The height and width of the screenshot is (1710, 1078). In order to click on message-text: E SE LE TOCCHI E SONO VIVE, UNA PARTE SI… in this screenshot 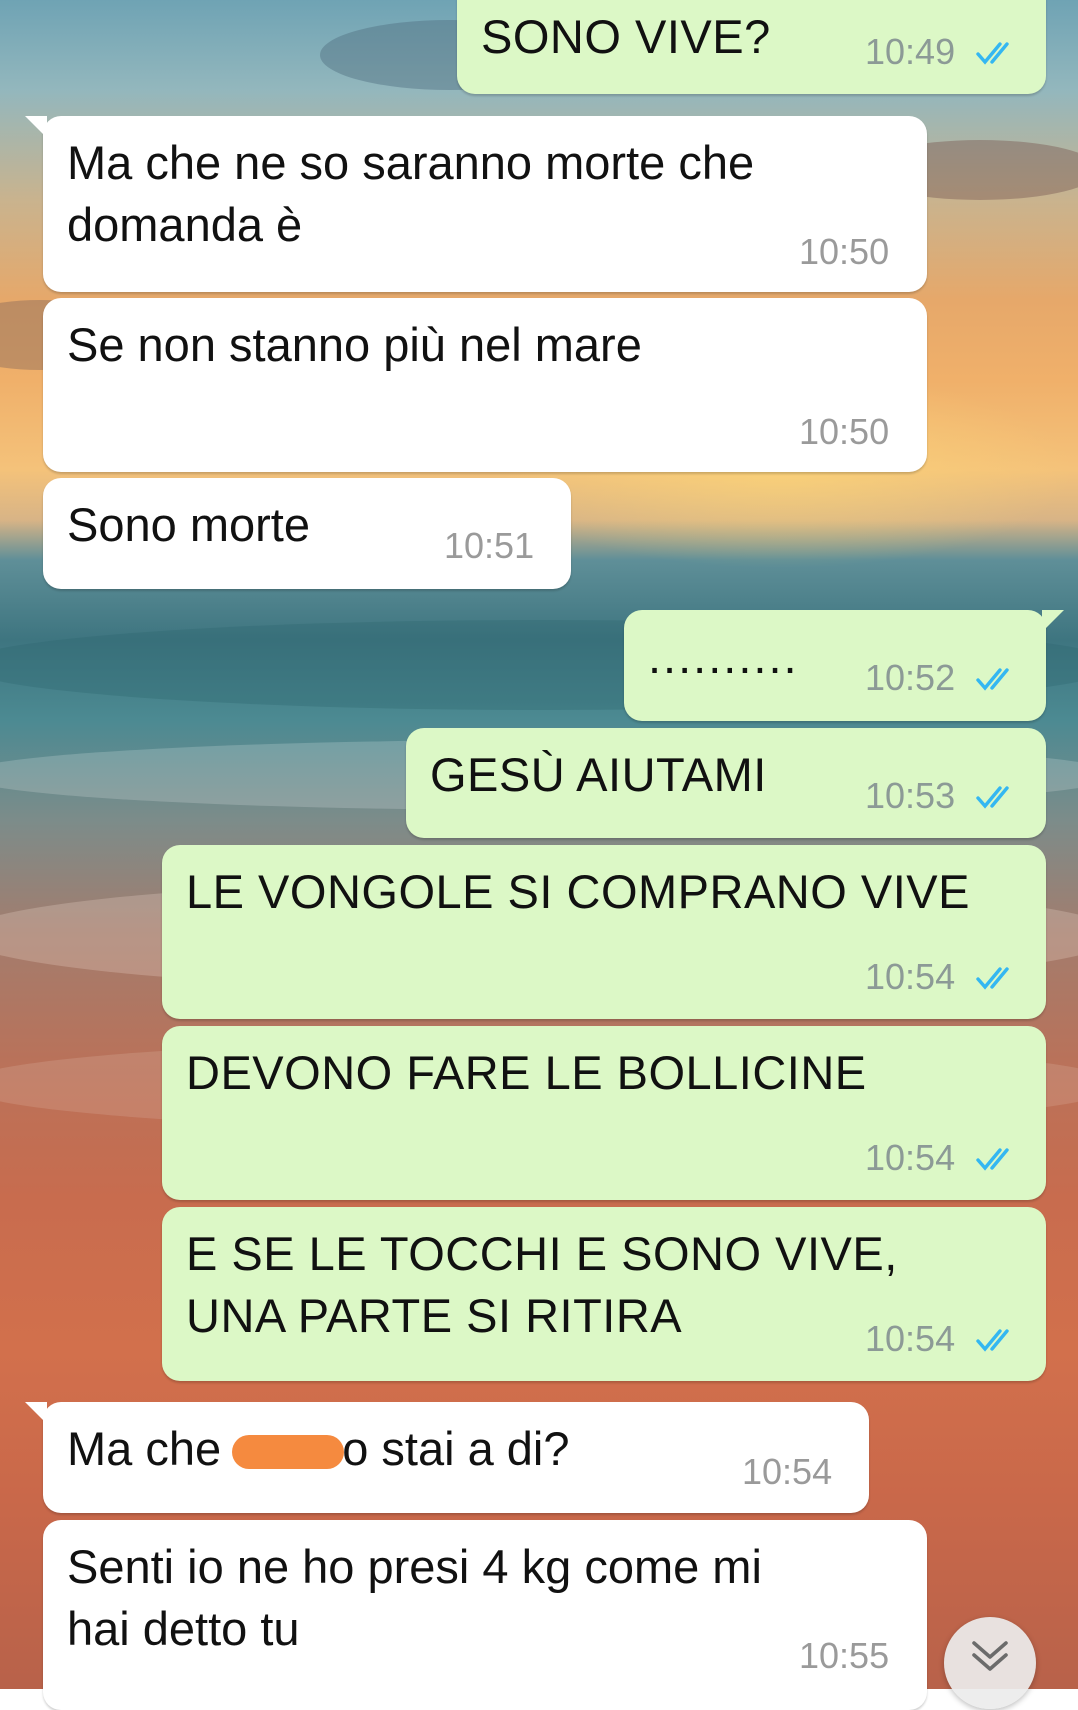, I will do `click(542, 1284)`.